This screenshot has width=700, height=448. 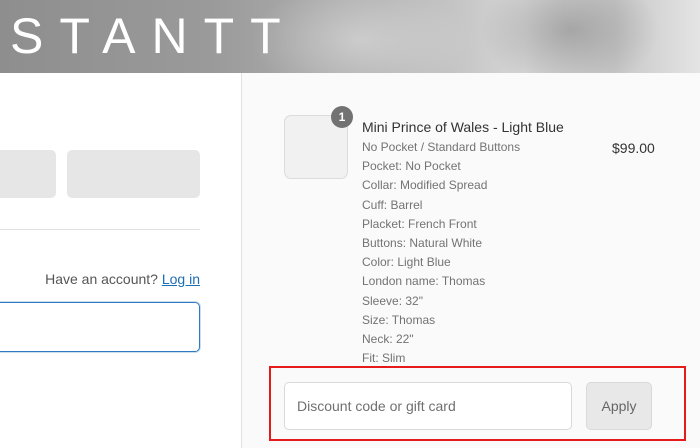 What do you see at coordinates (101, 279) in the screenshot?
I see `account-prompt-text: Have an account?` at bounding box center [101, 279].